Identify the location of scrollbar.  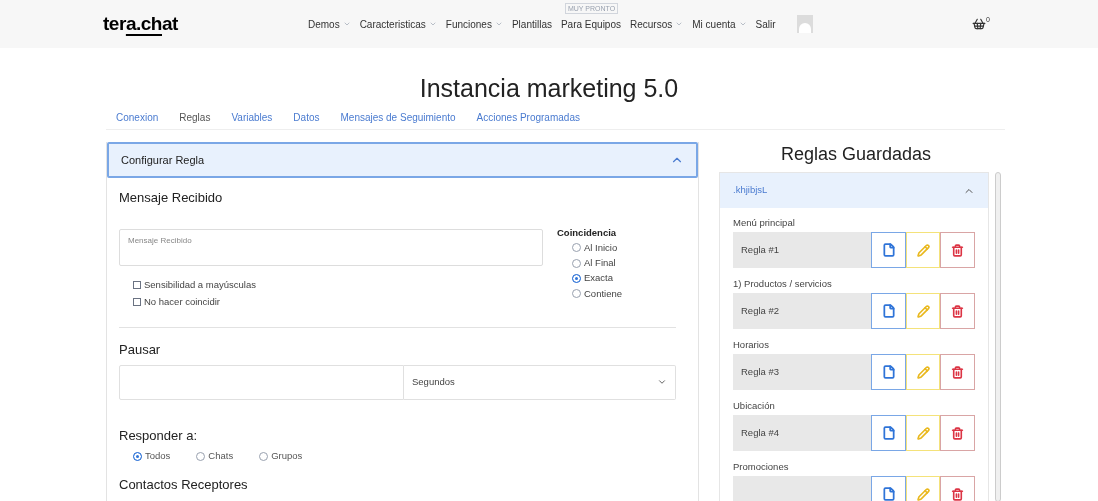
(998, 336).